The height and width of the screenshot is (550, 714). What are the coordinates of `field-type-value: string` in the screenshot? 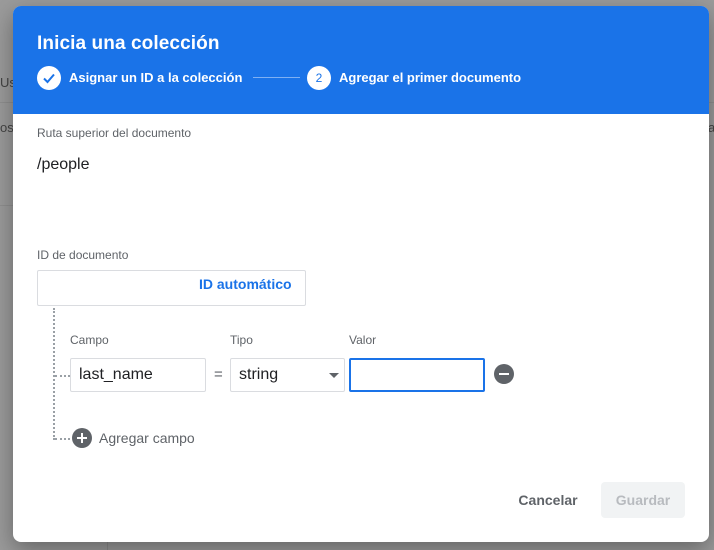 It's located at (259, 374).